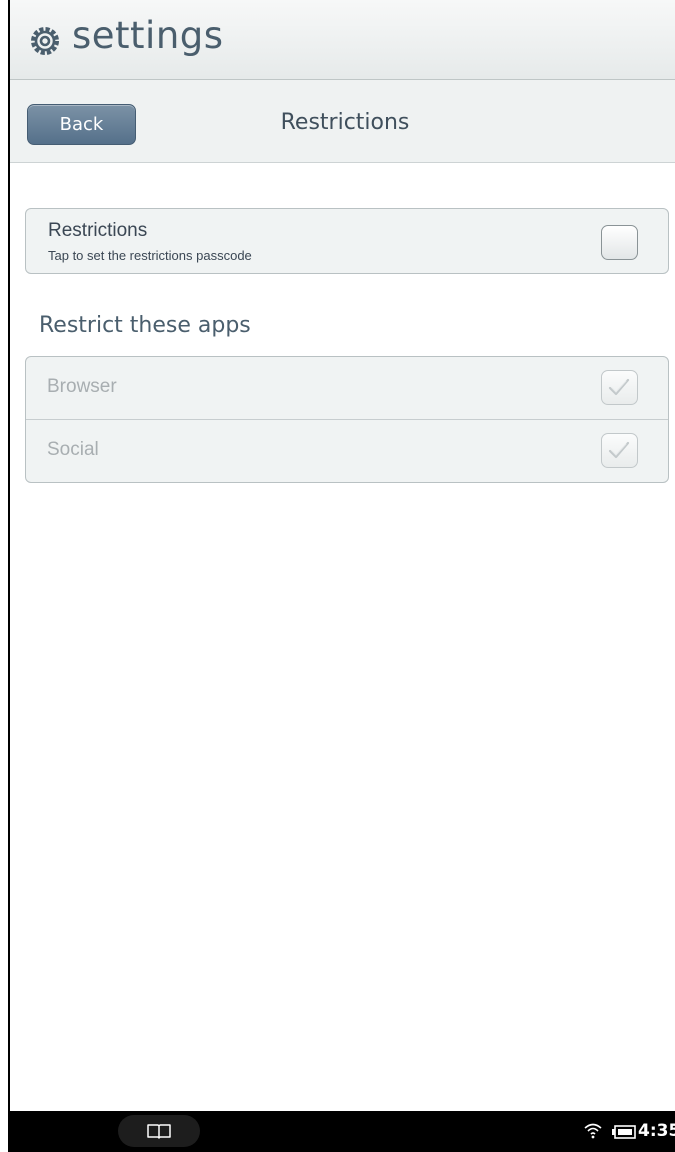 The width and height of the screenshot is (675, 1152). Describe the element at coordinates (593, 1131) in the screenshot. I see `wifi-icon` at that location.